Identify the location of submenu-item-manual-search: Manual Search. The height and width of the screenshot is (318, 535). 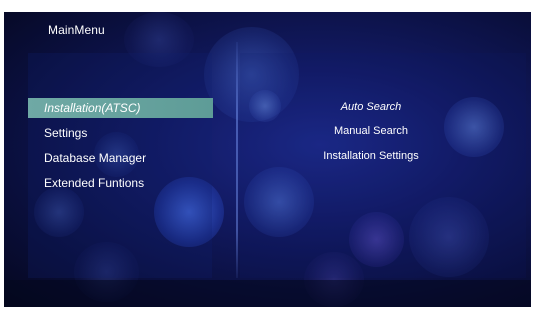
(371, 131).